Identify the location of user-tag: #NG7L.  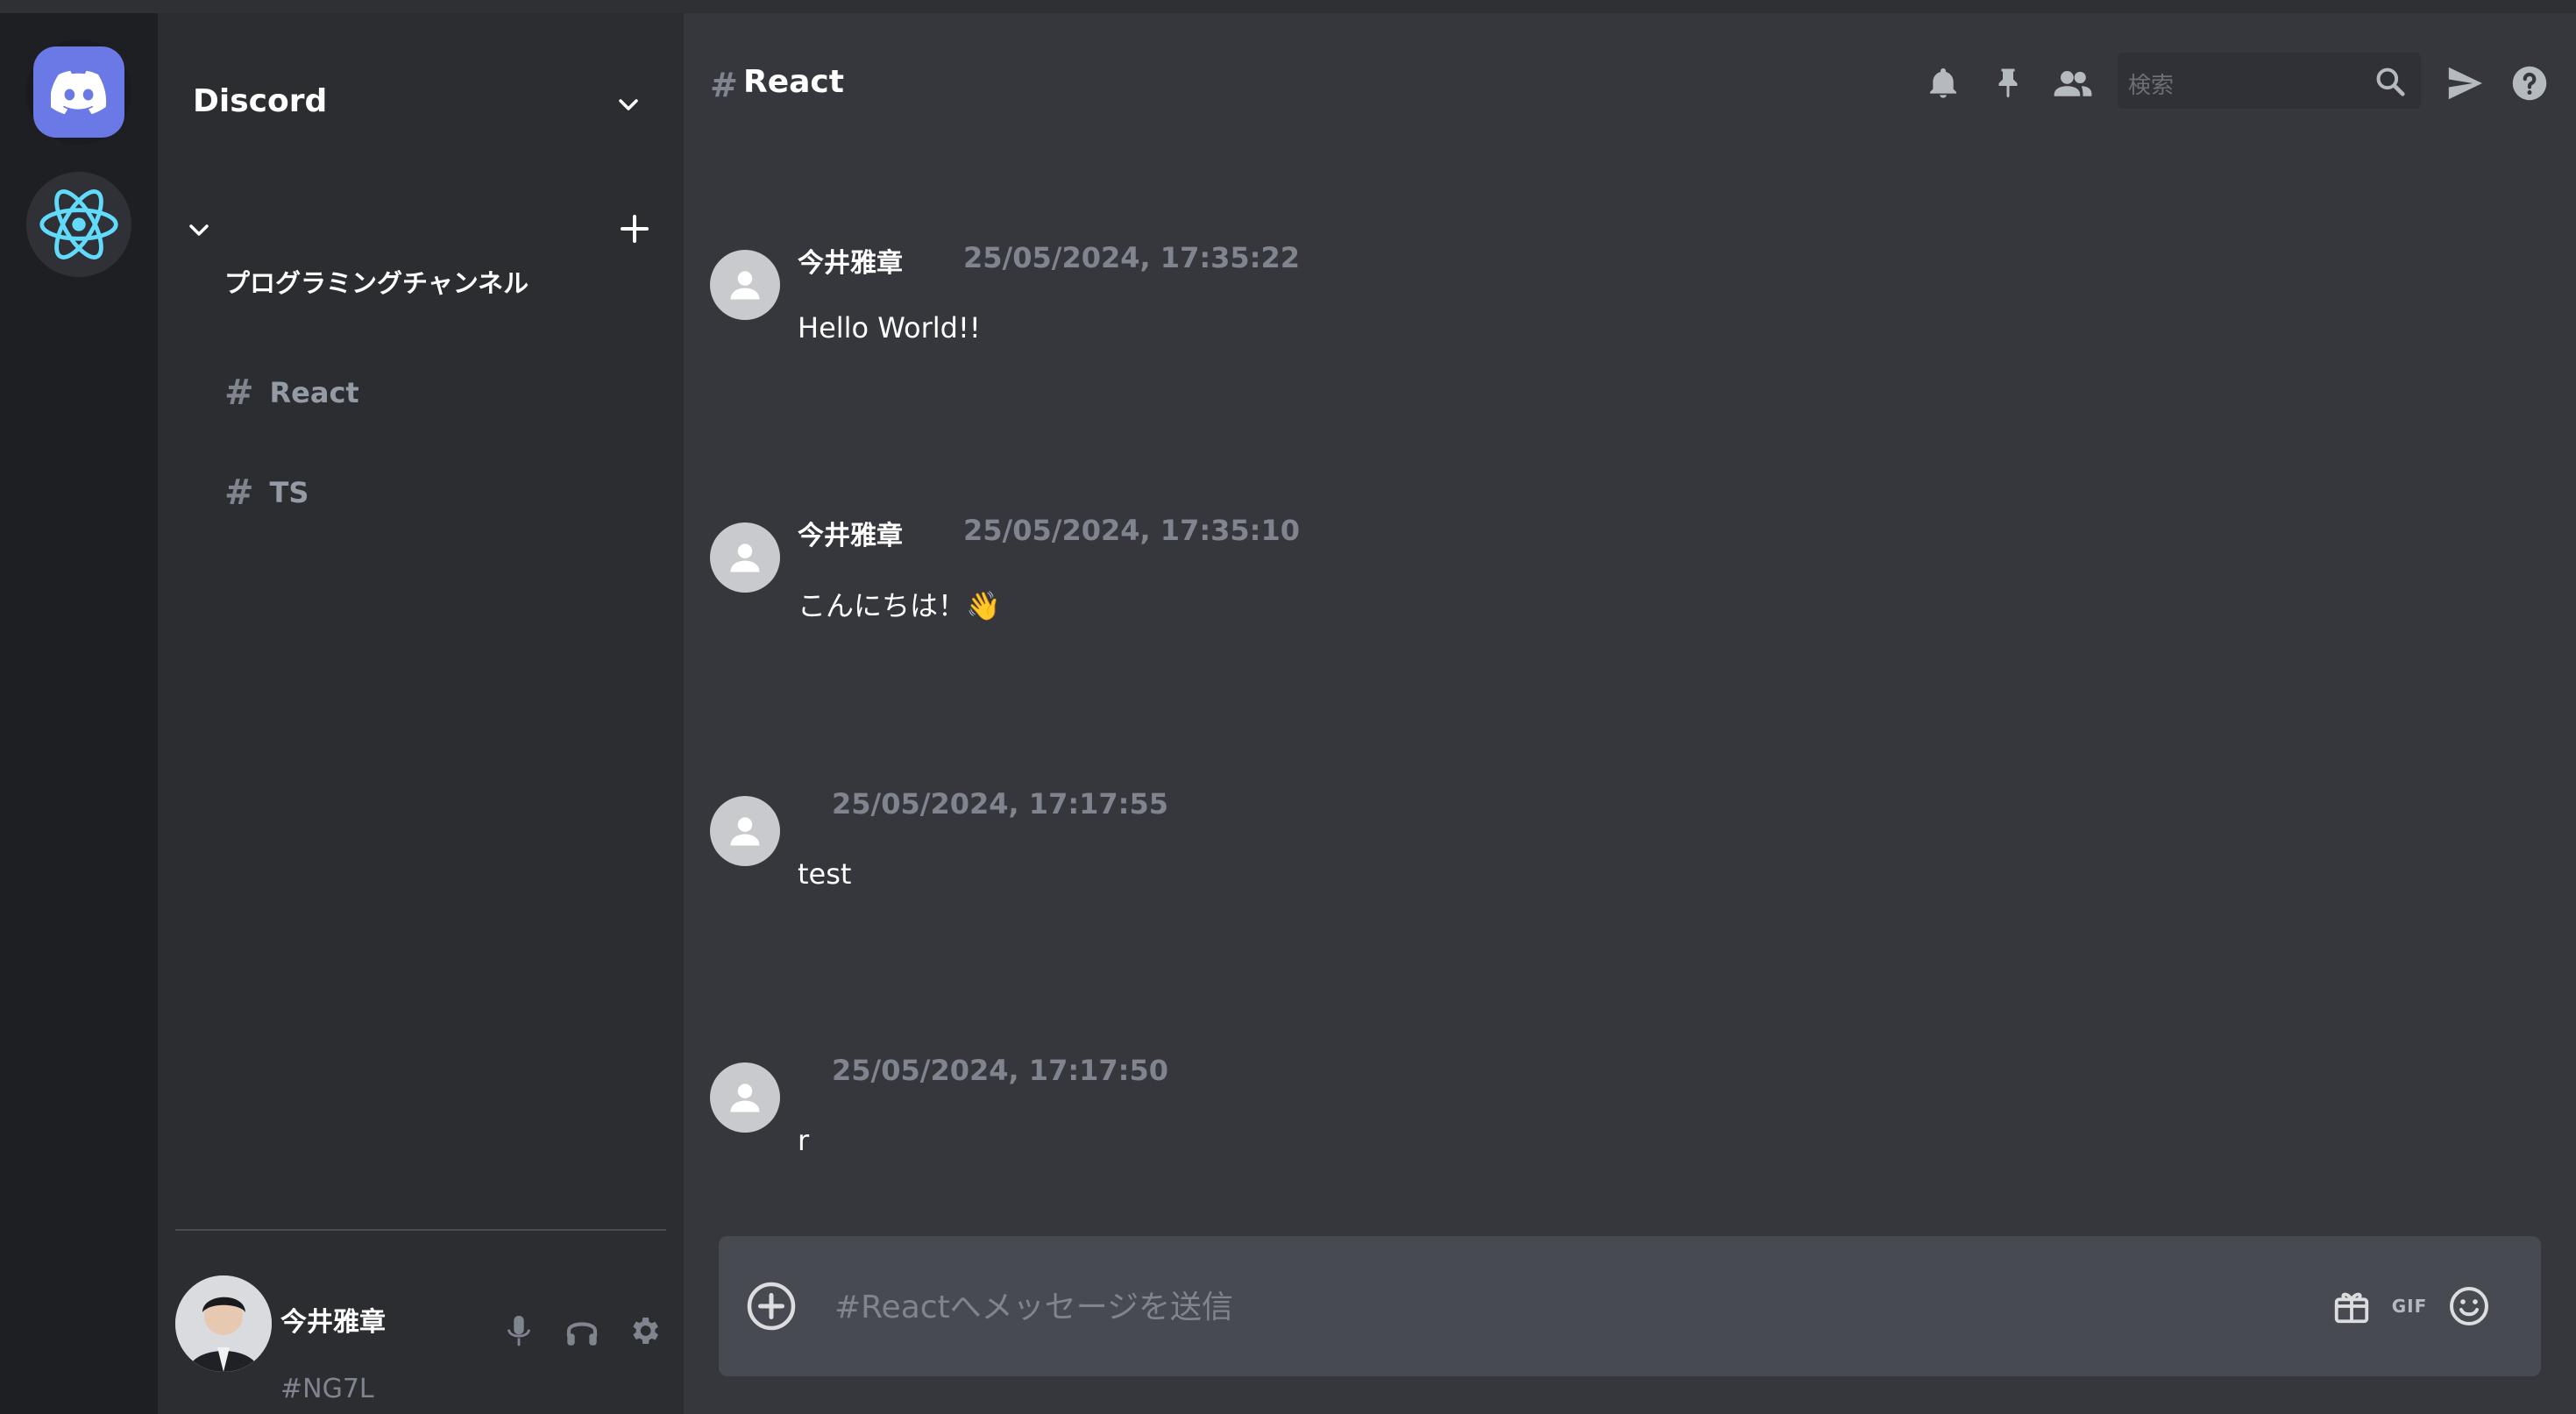
(327, 1389).